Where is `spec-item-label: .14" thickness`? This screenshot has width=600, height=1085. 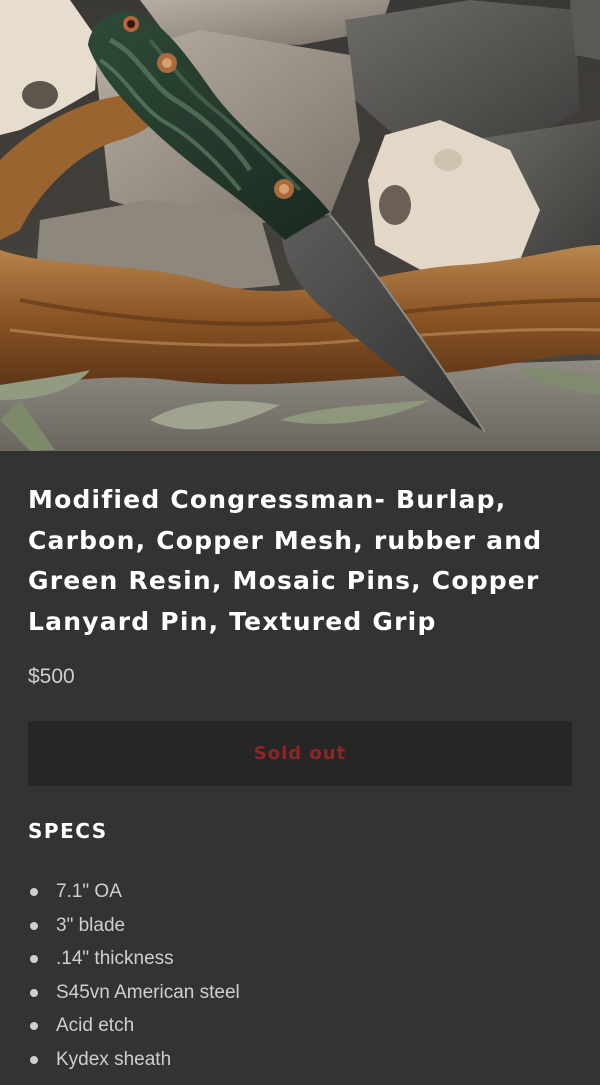
spec-item-label: .14" thickness is located at coordinates (115, 959).